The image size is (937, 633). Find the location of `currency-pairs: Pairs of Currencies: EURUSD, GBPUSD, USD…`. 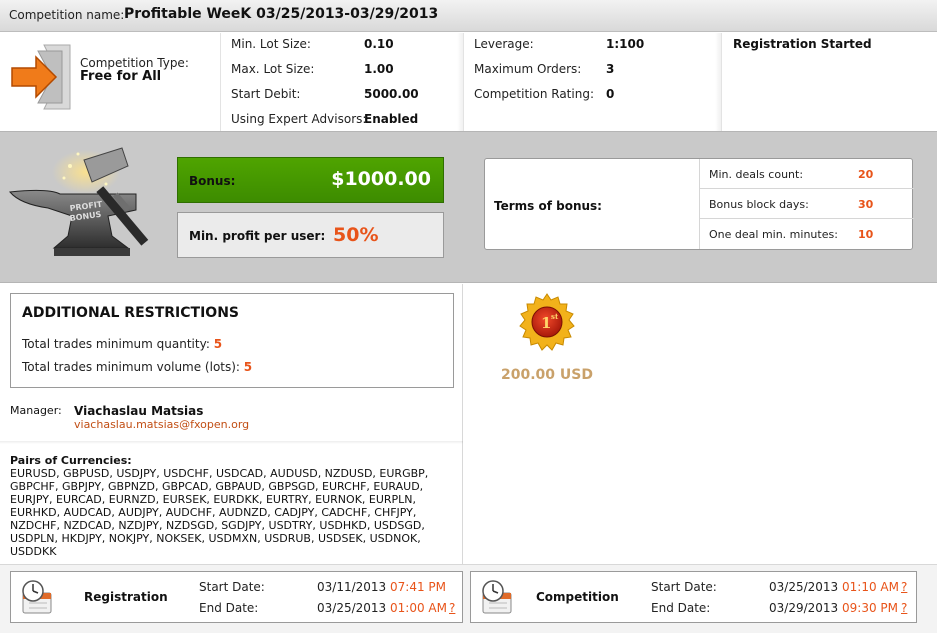

currency-pairs: Pairs of Currencies: EURUSD, GBPUSD, USD… is located at coordinates (234, 506).